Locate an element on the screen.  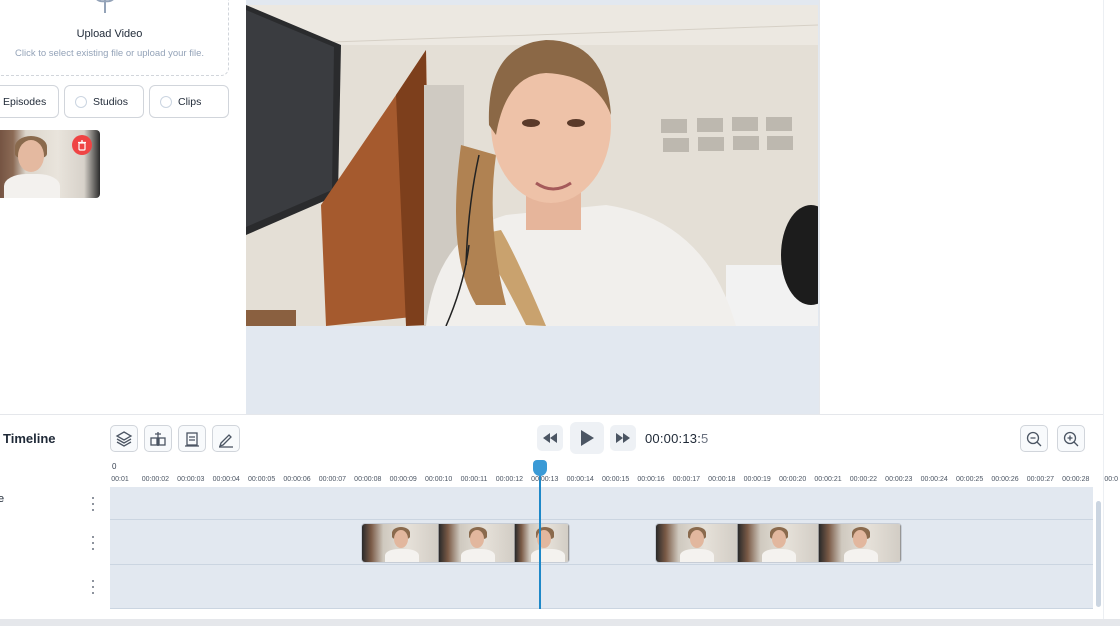
ruler-tick-label: 00:00:06 is located at coordinates (297, 479).